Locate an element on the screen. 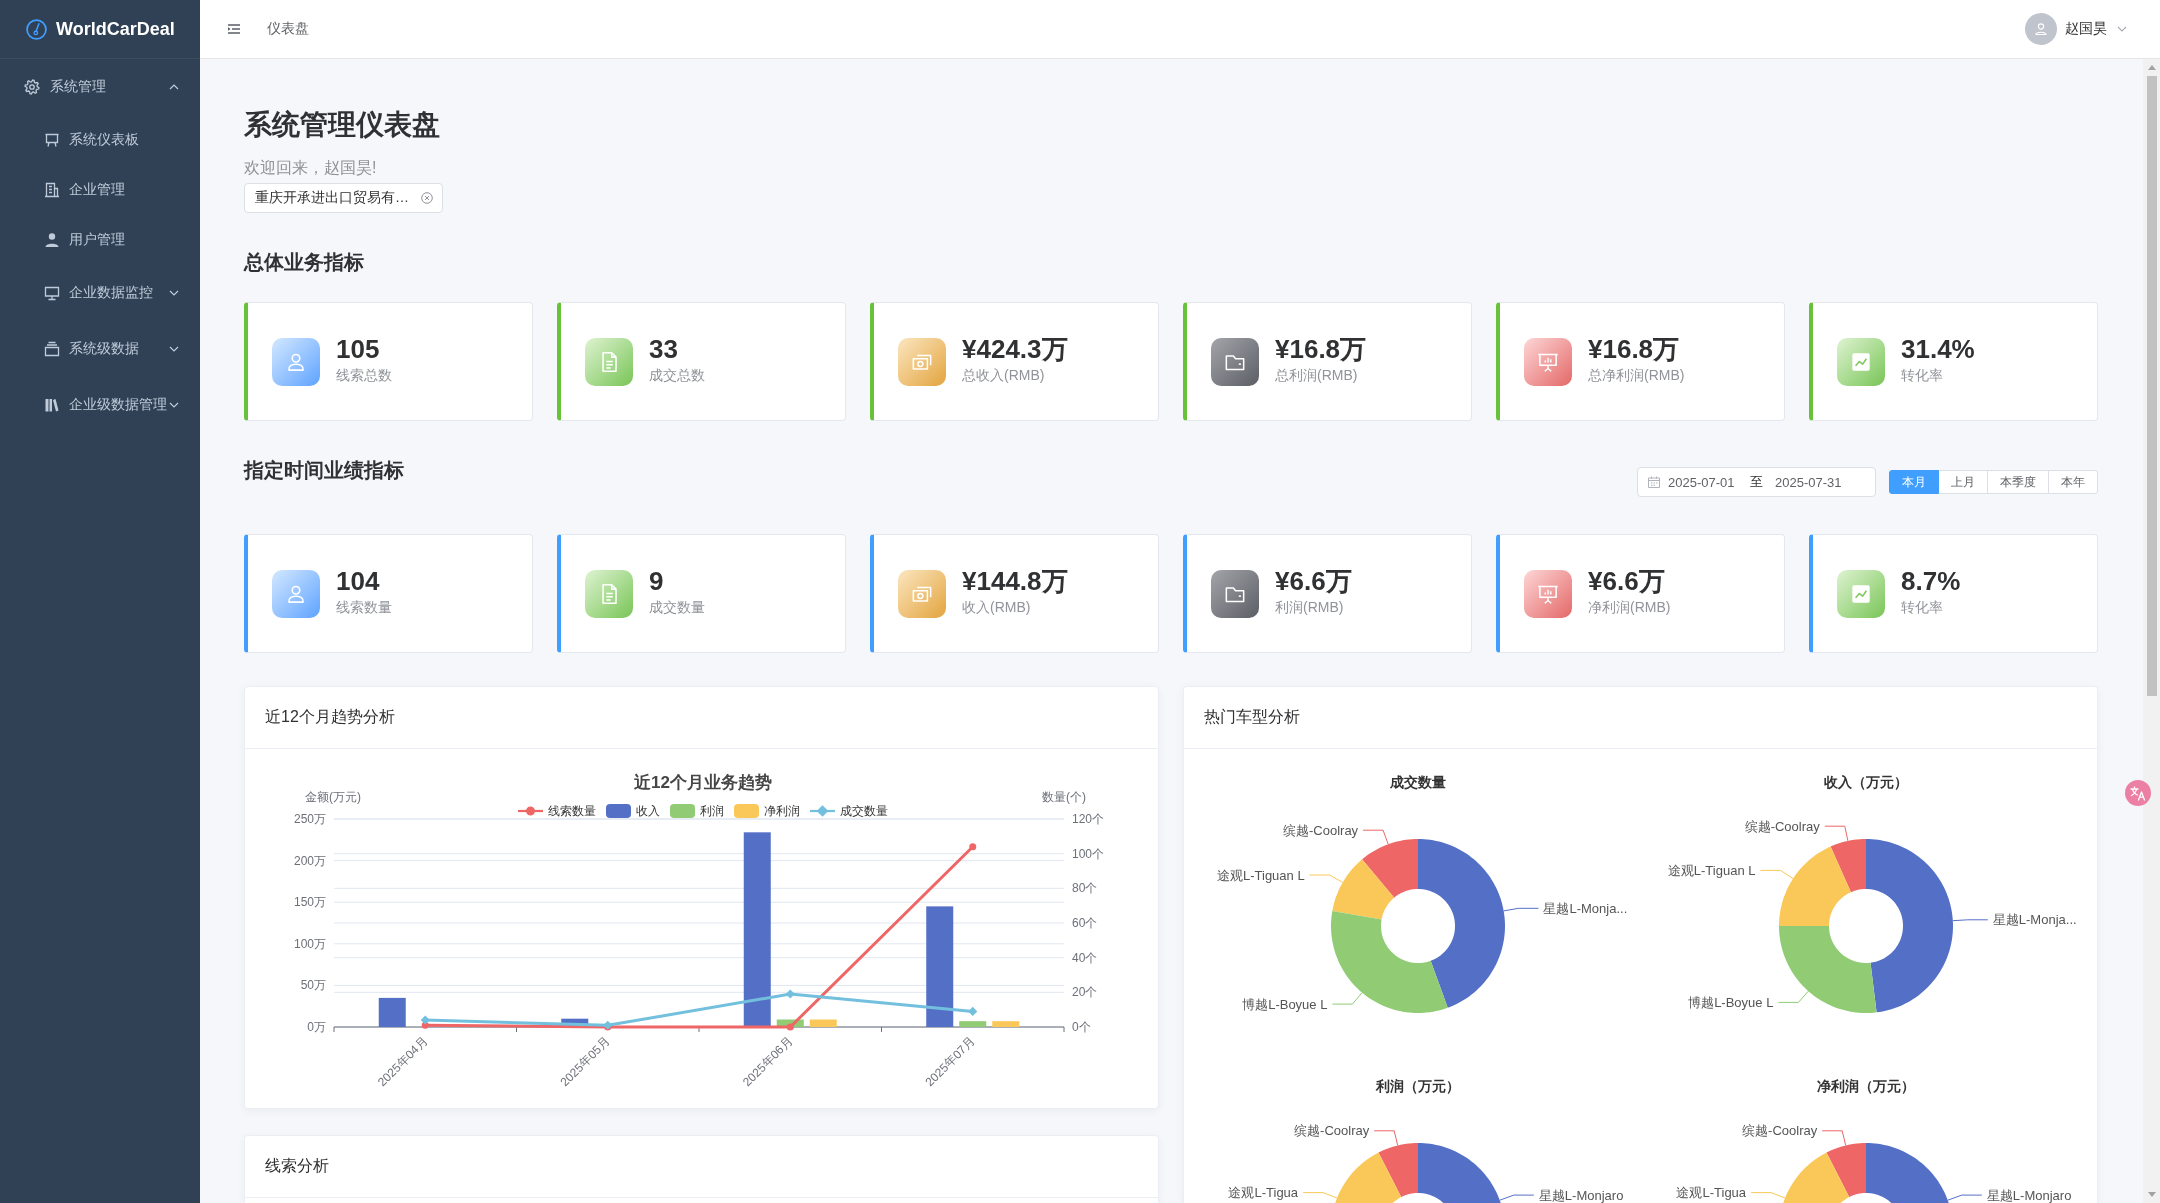 This screenshot has width=2160, height=1203. legend-label: 收入 is located at coordinates (648, 811).